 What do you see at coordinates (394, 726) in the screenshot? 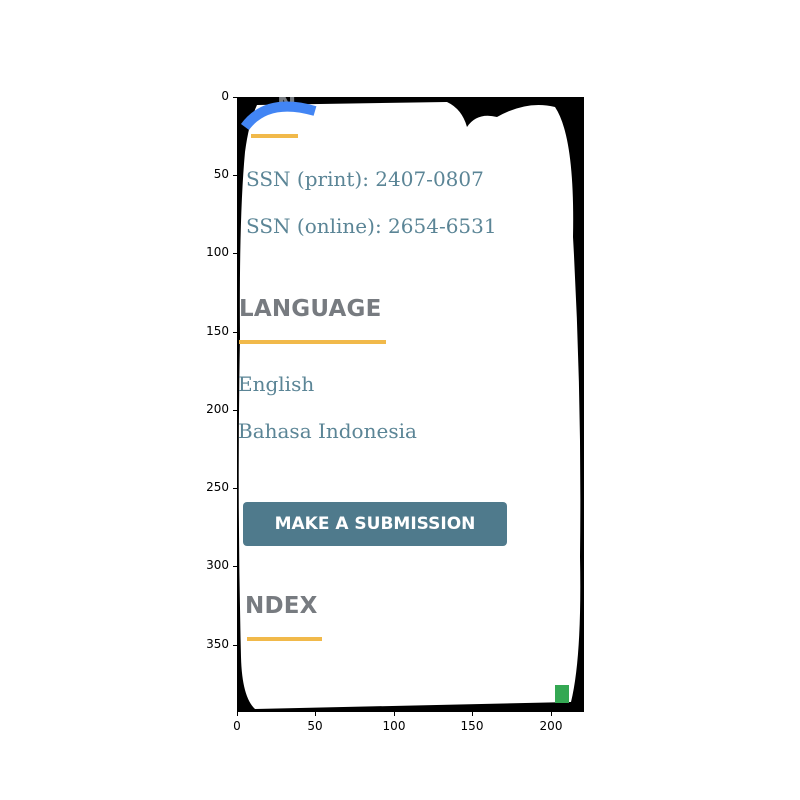
I see `x-tick-label: 100` at bounding box center [394, 726].